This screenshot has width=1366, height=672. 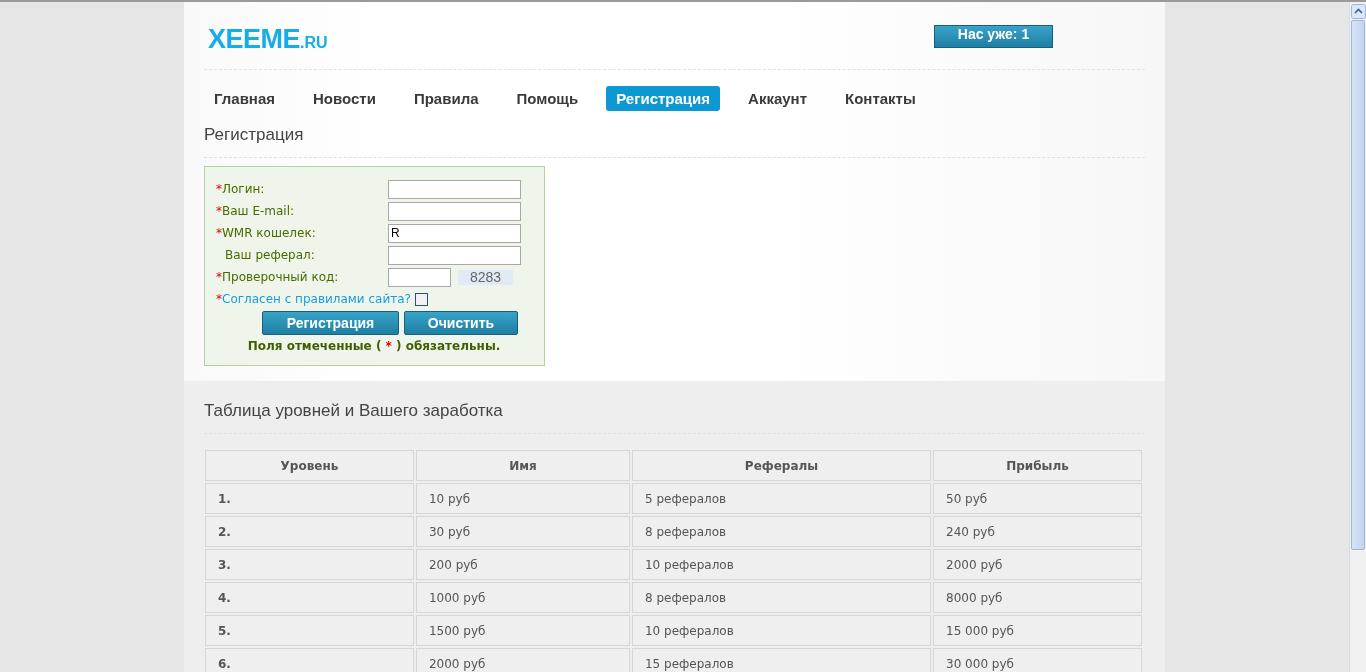 I want to click on agreement-link: *Согласен с правилами сайта?, so click(x=313, y=299).